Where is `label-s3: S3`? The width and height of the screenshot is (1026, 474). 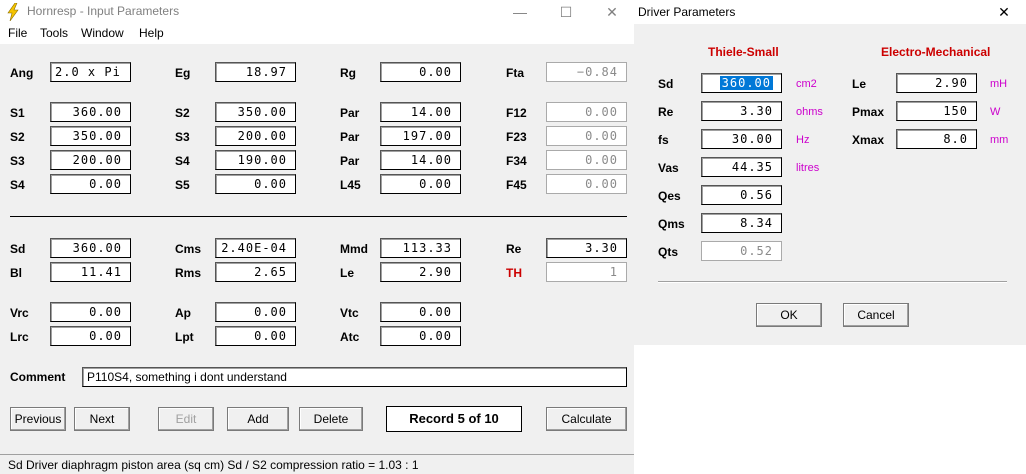
label-s3: S3 is located at coordinates (182, 137).